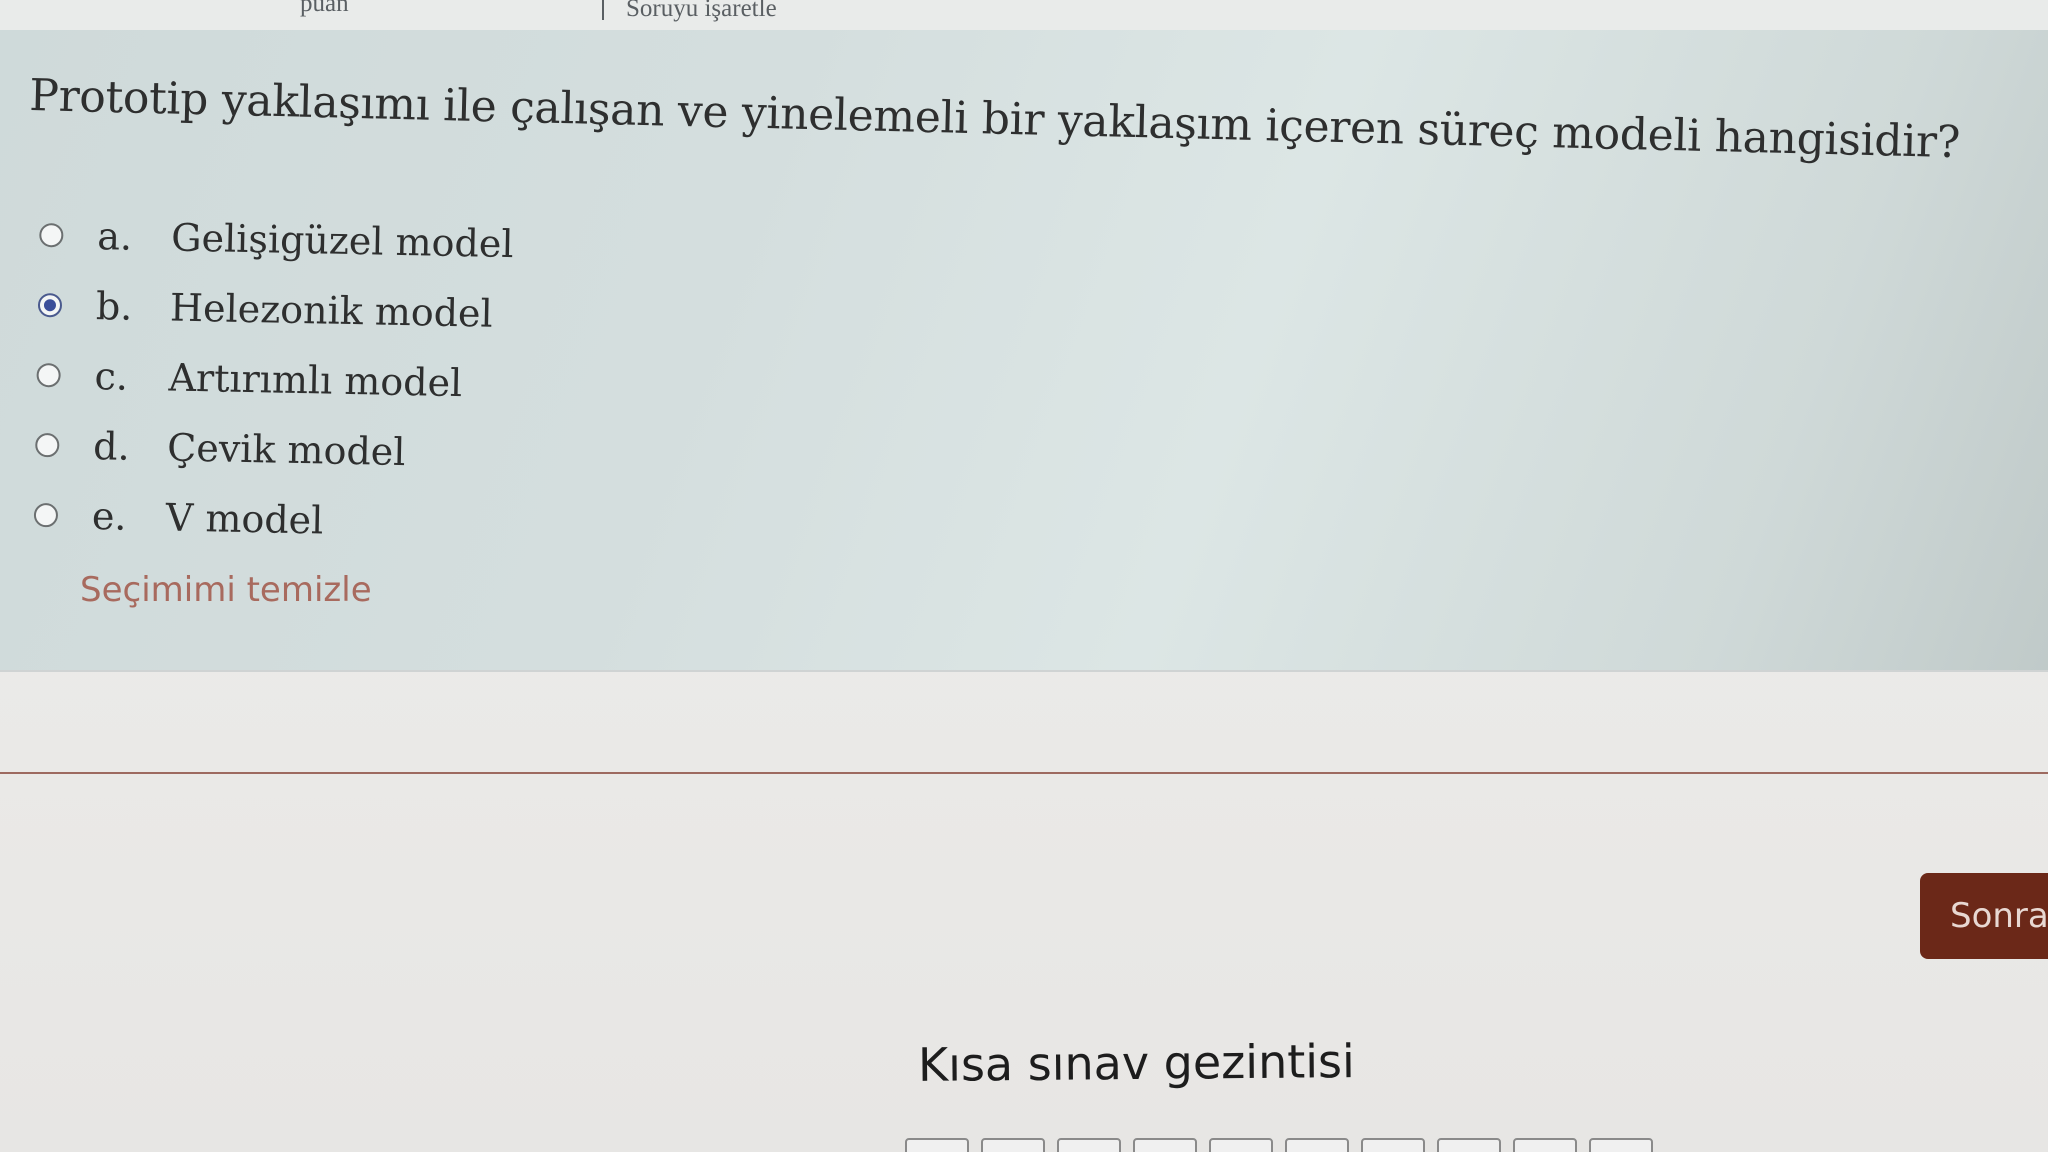 This screenshot has width=2048, height=1152. Describe the element at coordinates (1024, 15) in the screenshot. I see `question-info-strip: puan Soruyu işaretle` at that location.